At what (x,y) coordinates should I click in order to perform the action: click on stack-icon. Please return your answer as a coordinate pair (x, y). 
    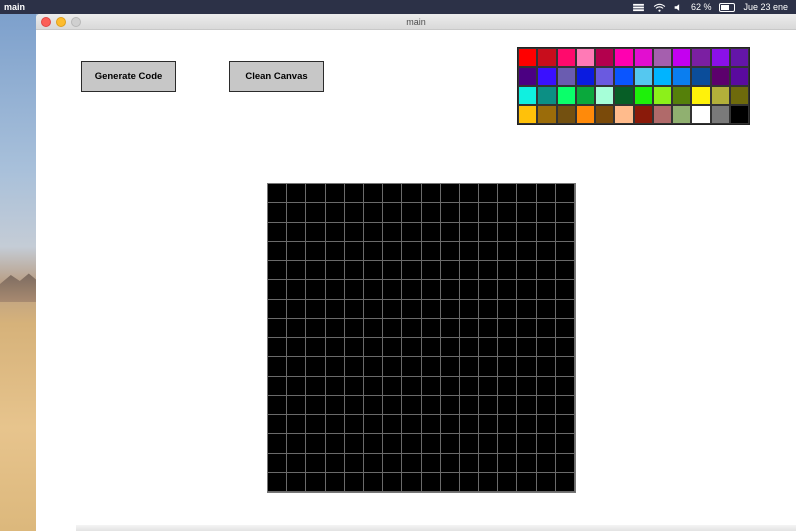
    Looking at the image, I should click on (638, 7).